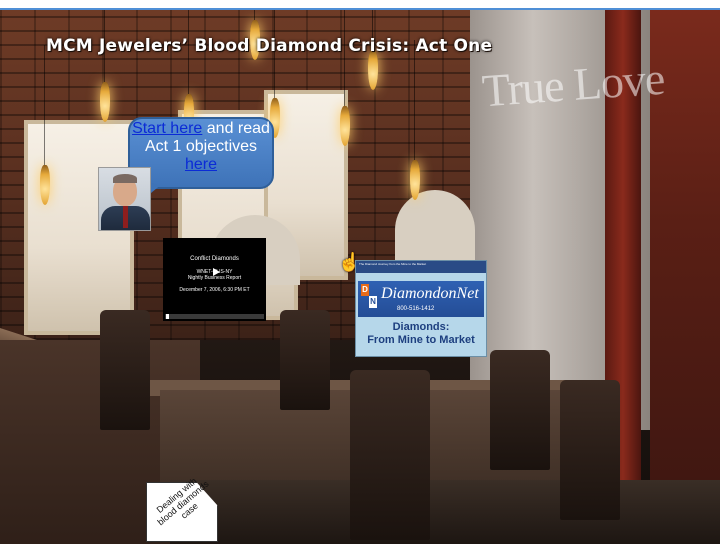  Describe the element at coordinates (125, 178) in the screenshot. I see `avatar-hair` at that location.